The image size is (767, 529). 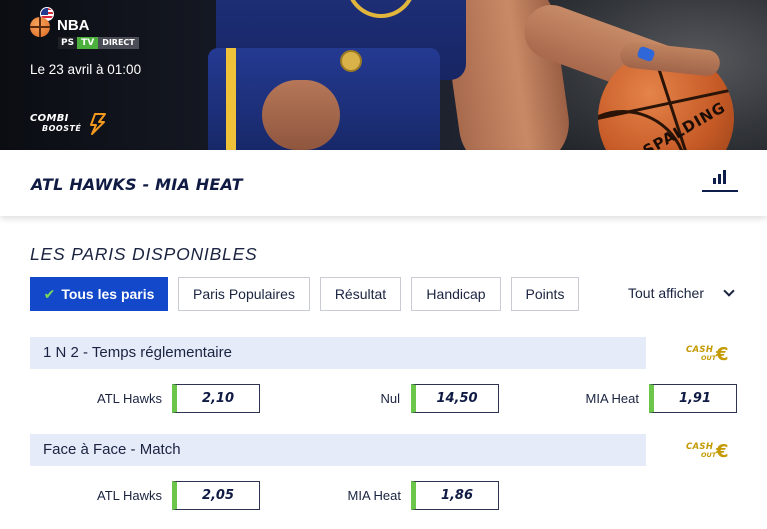 What do you see at coordinates (729, 291) in the screenshot?
I see `chevron-down-icon` at bounding box center [729, 291].